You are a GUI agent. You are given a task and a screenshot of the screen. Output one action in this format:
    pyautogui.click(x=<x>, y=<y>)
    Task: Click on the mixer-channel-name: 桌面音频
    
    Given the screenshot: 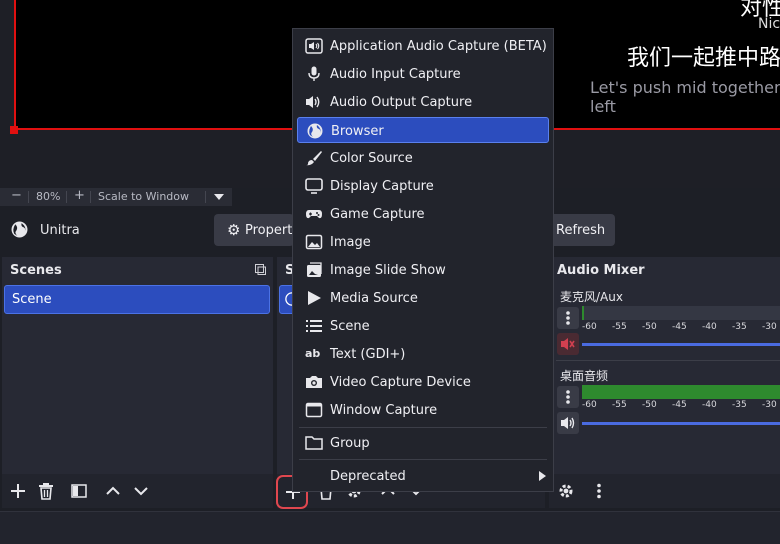 What is the action you would take?
    pyautogui.click(x=584, y=376)
    